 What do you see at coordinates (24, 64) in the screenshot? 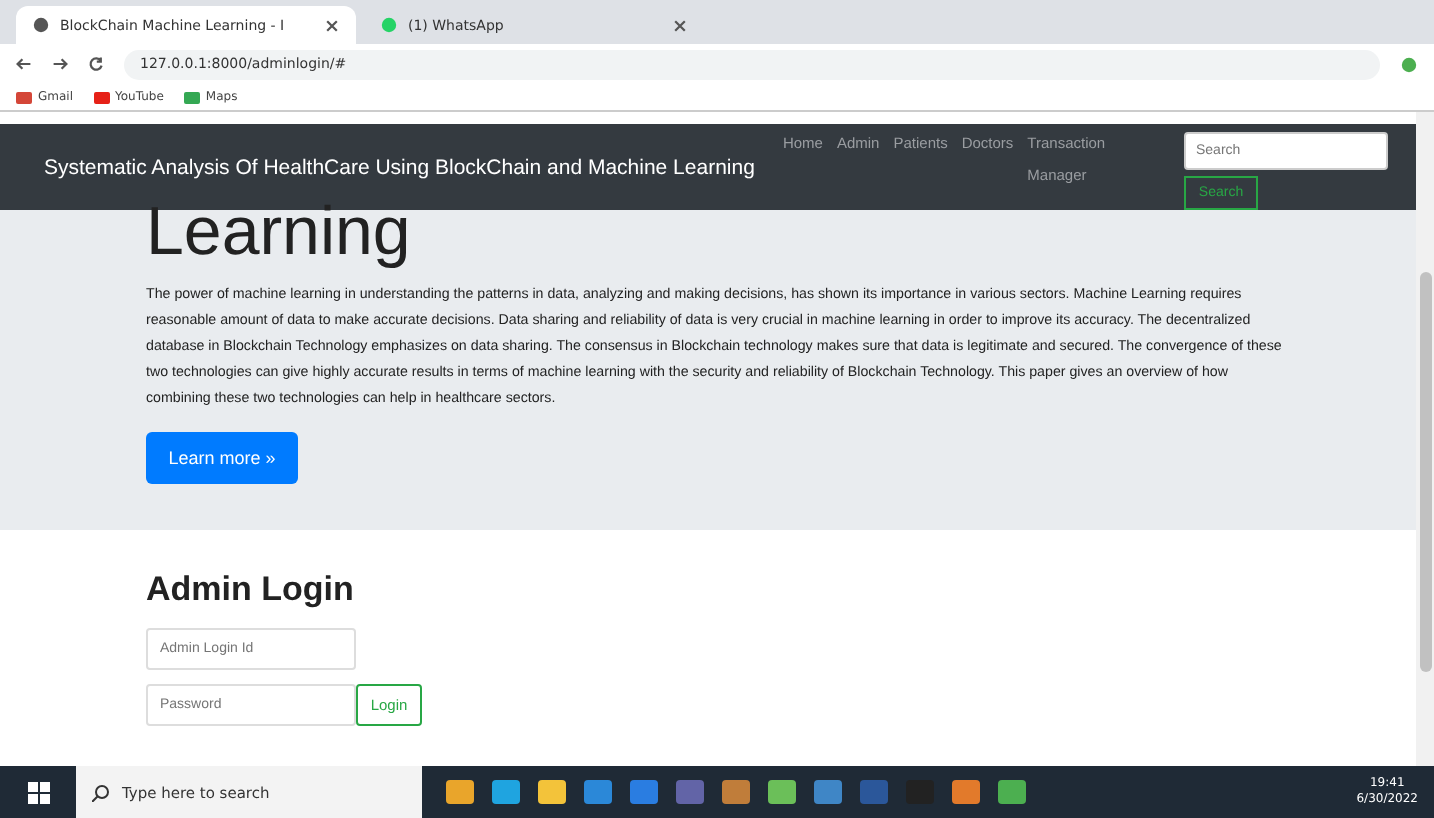
I see `back-icon` at bounding box center [24, 64].